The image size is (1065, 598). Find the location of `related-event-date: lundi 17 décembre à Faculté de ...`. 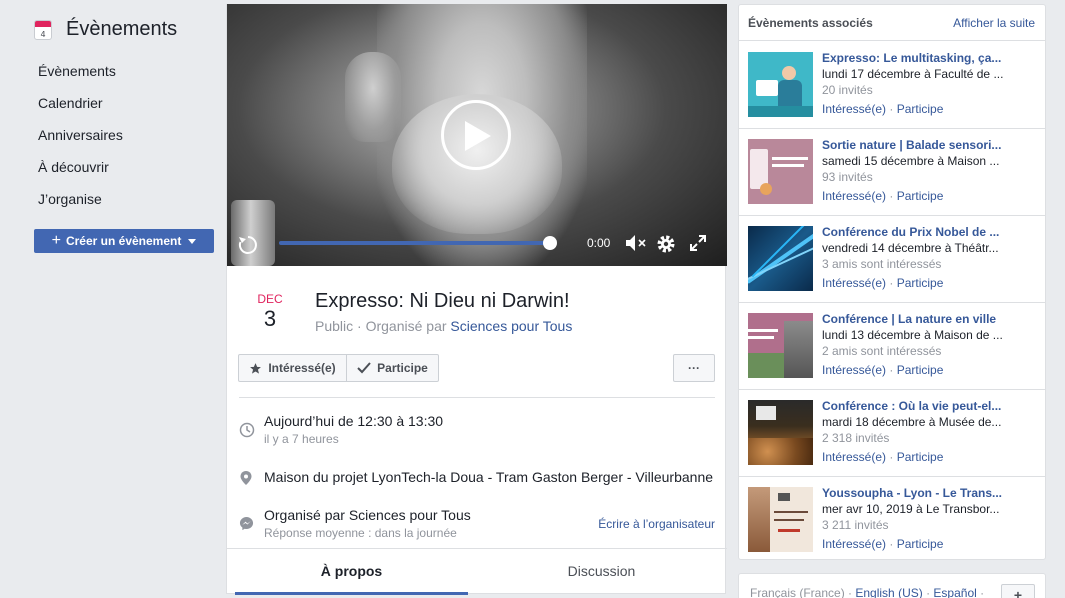

related-event-date: lundi 17 décembre à Faculté de ... is located at coordinates (913, 74).